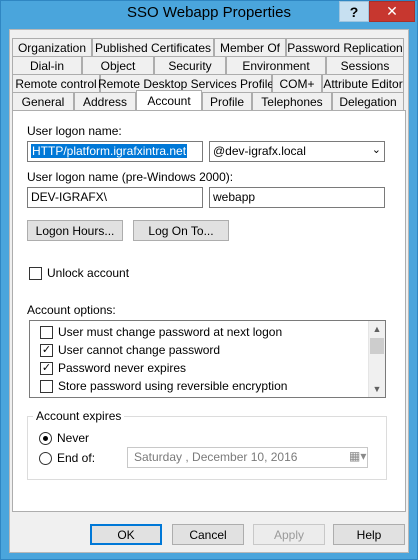  I want to click on radio-selected-dot, so click(45, 438).